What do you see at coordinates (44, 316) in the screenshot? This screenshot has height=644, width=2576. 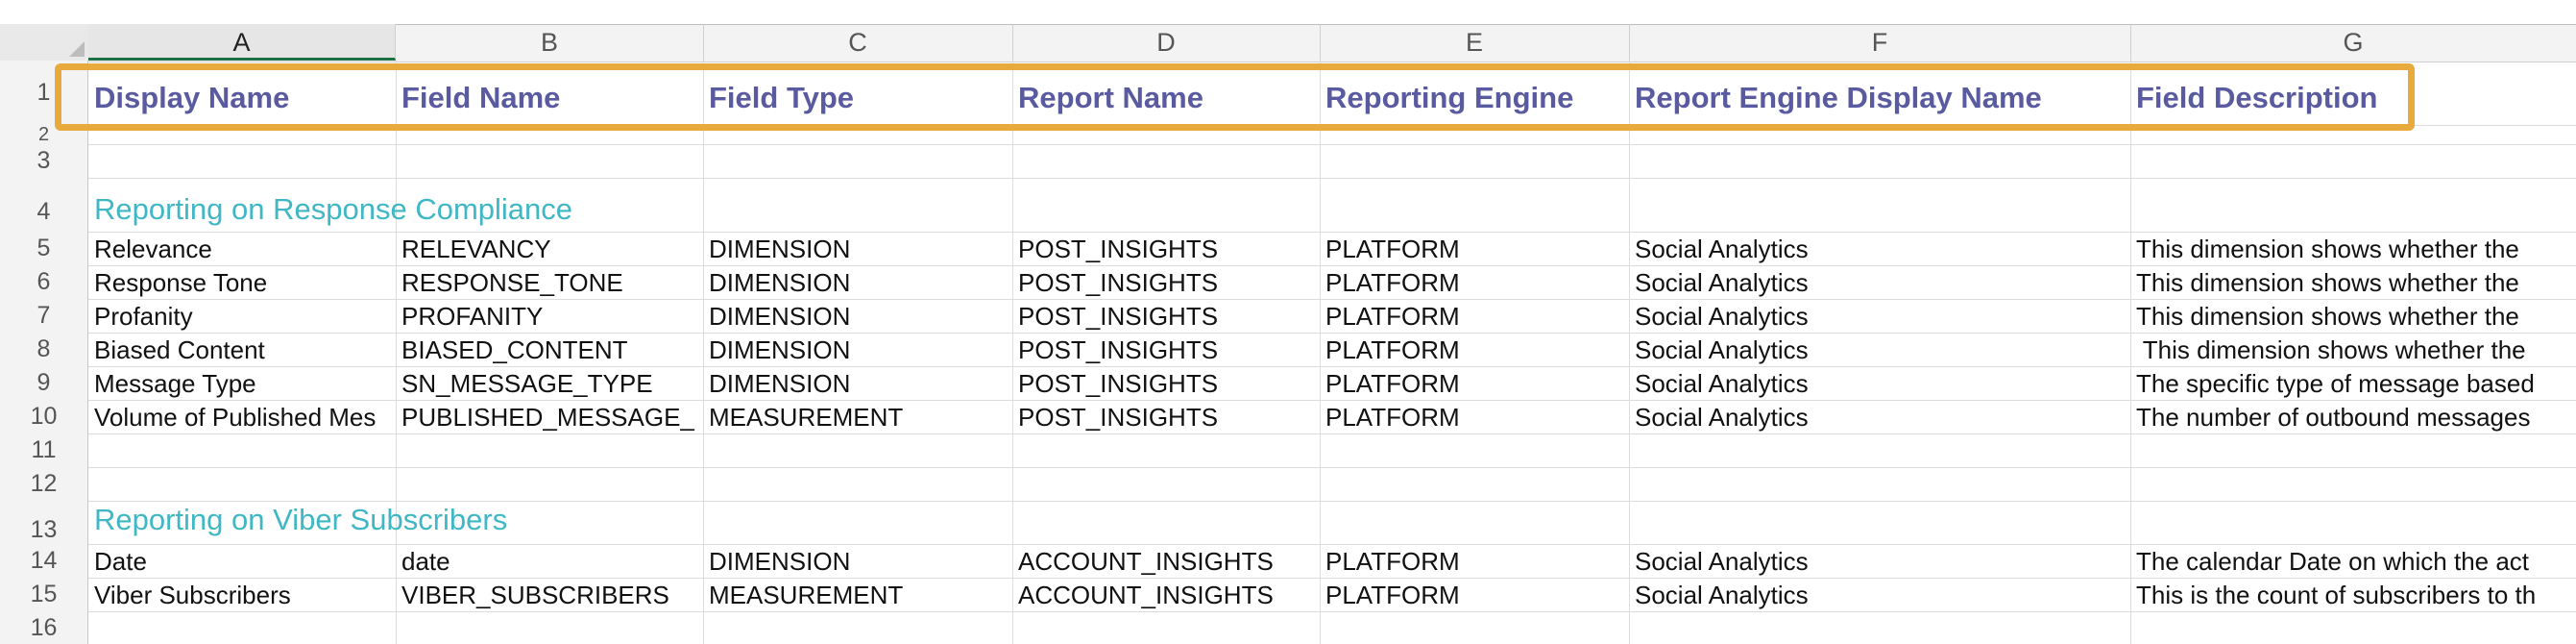 I see `row-header-7: 7` at bounding box center [44, 316].